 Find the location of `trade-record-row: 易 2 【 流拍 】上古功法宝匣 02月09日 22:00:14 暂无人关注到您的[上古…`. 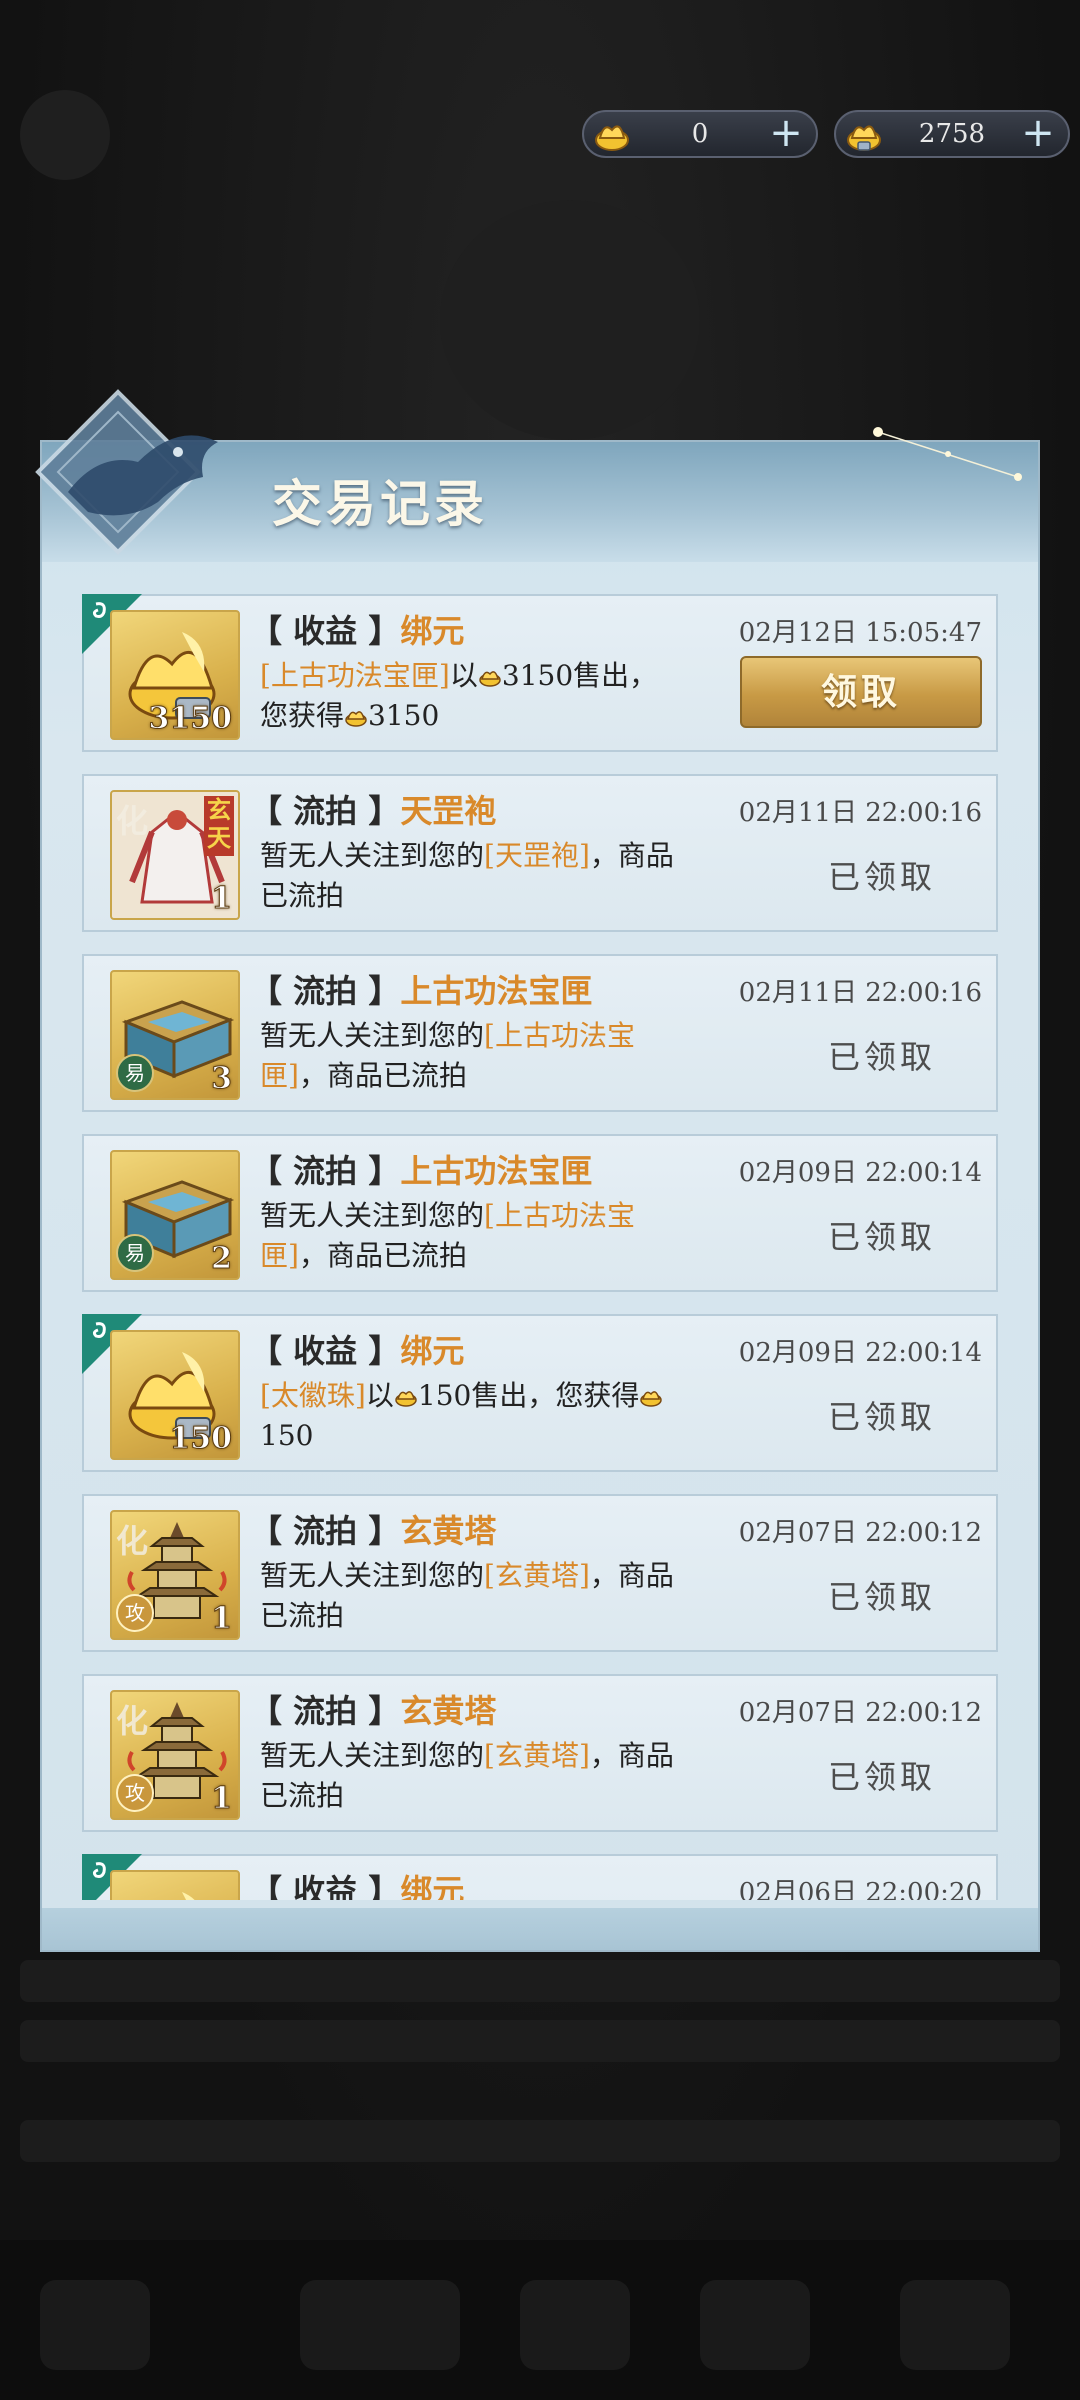

trade-record-row: 易 2 【 流拍 】上古功法宝匣 02月09日 22:00:14 暂无人关注到您的[上古… is located at coordinates (540, 1213).